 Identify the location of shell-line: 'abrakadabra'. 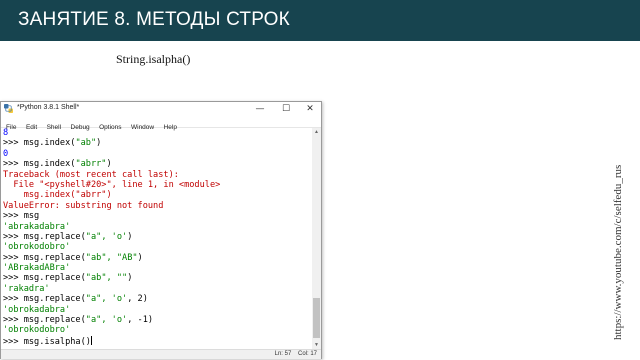
(157, 227).